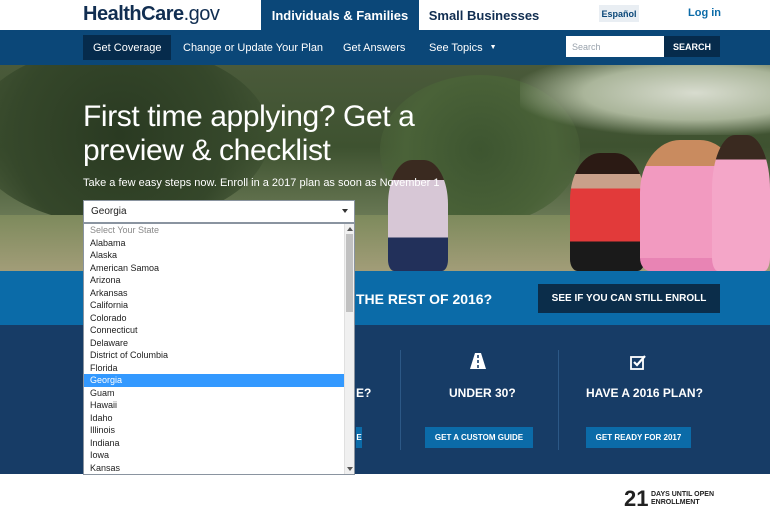 This screenshot has height=513, width=770. What do you see at coordinates (215, 443) in the screenshot?
I see `option-state: Indiana` at bounding box center [215, 443].